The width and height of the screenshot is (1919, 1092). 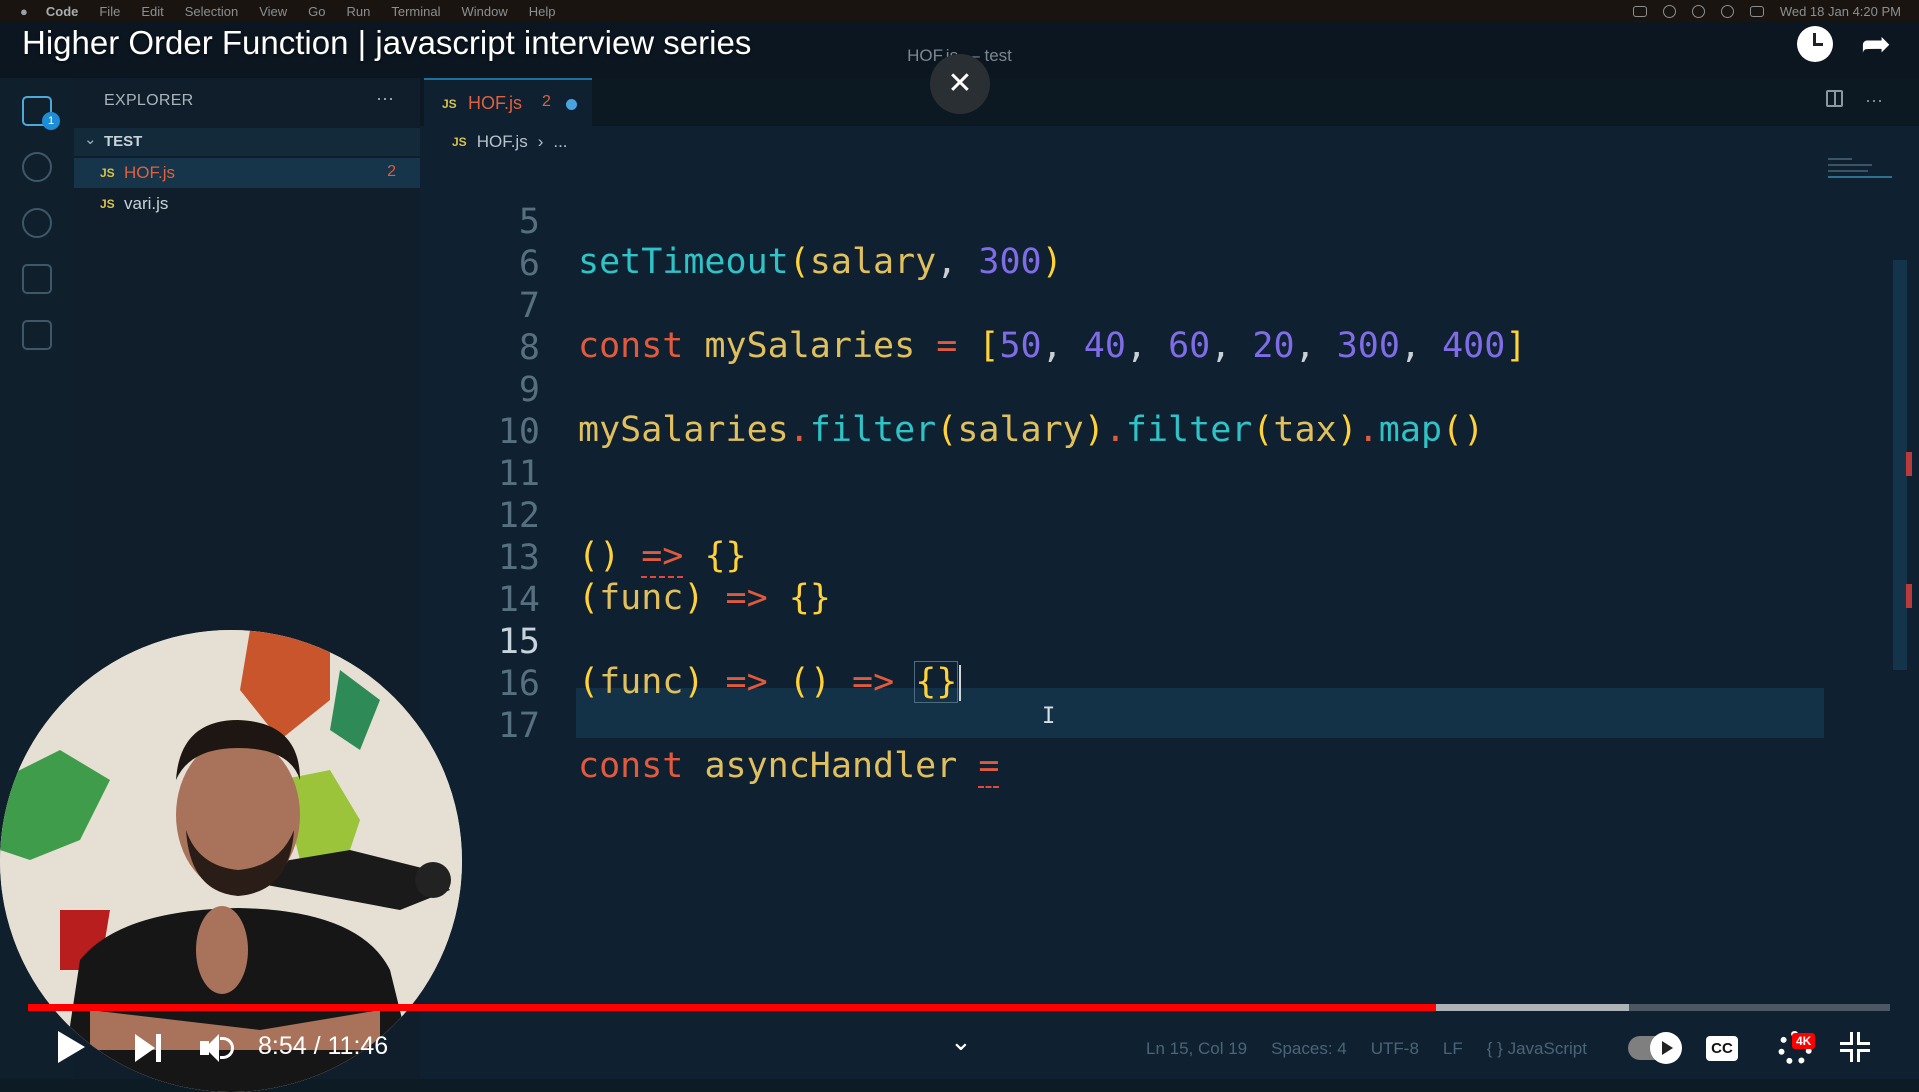 What do you see at coordinates (1876, 44) in the screenshot?
I see `share-icon: ➦` at bounding box center [1876, 44].